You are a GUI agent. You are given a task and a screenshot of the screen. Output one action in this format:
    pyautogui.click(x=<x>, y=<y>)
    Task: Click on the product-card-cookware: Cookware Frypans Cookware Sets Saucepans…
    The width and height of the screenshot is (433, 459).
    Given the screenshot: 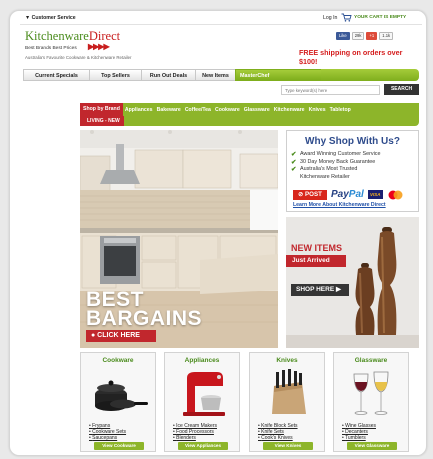 What is the action you would take?
    pyautogui.click(x=118, y=402)
    